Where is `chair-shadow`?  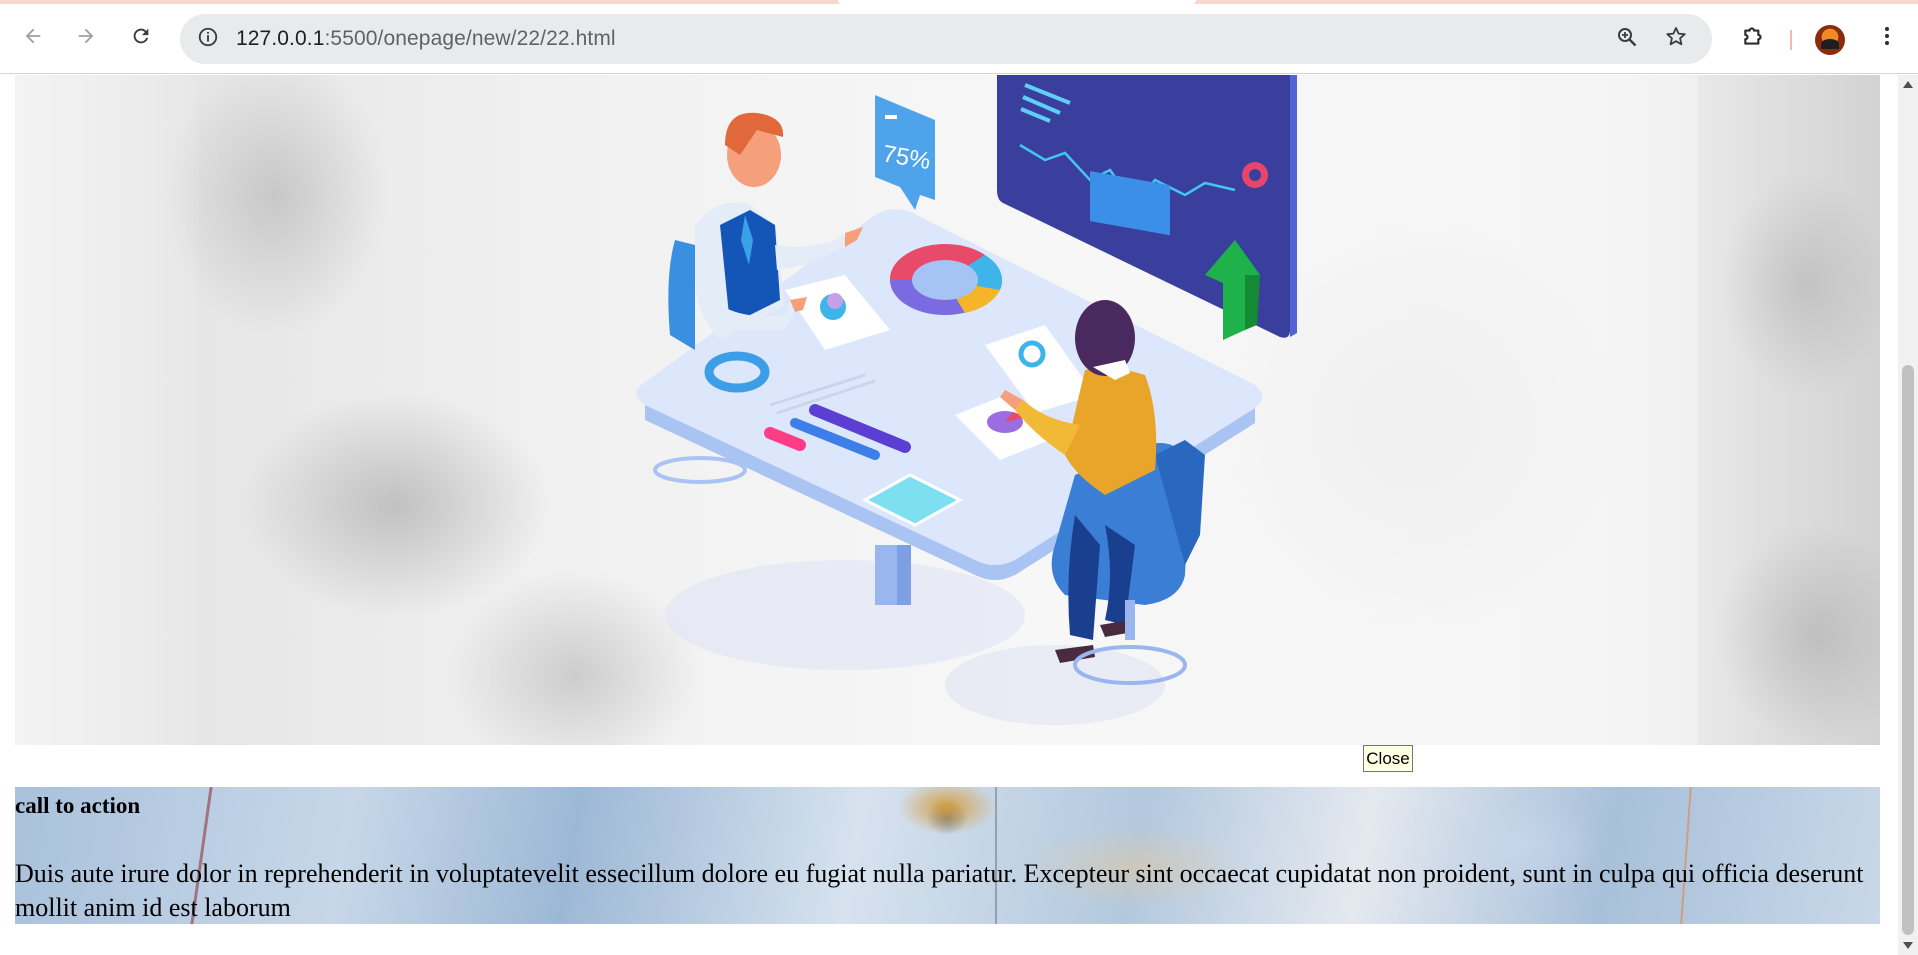 chair-shadow is located at coordinates (1055, 685).